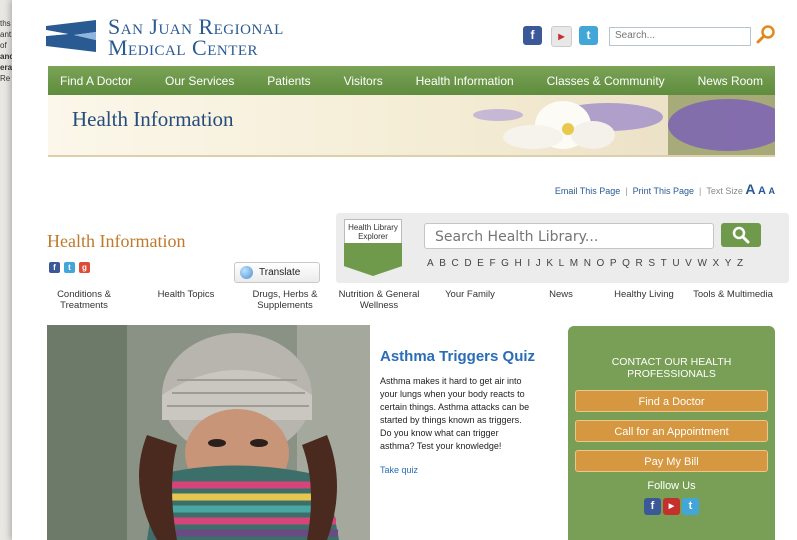 The height and width of the screenshot is (540, 797). I want to click on call-appointment-button: Call for an Appointment, so click(671, 431).